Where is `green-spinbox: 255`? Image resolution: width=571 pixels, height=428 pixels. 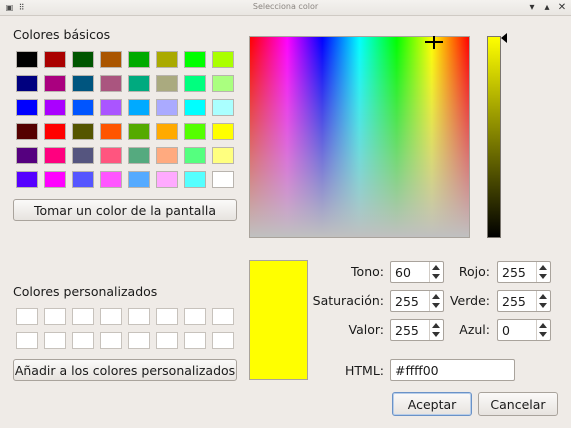
green-spinbox: 255 is located at coordinates (524, 301).